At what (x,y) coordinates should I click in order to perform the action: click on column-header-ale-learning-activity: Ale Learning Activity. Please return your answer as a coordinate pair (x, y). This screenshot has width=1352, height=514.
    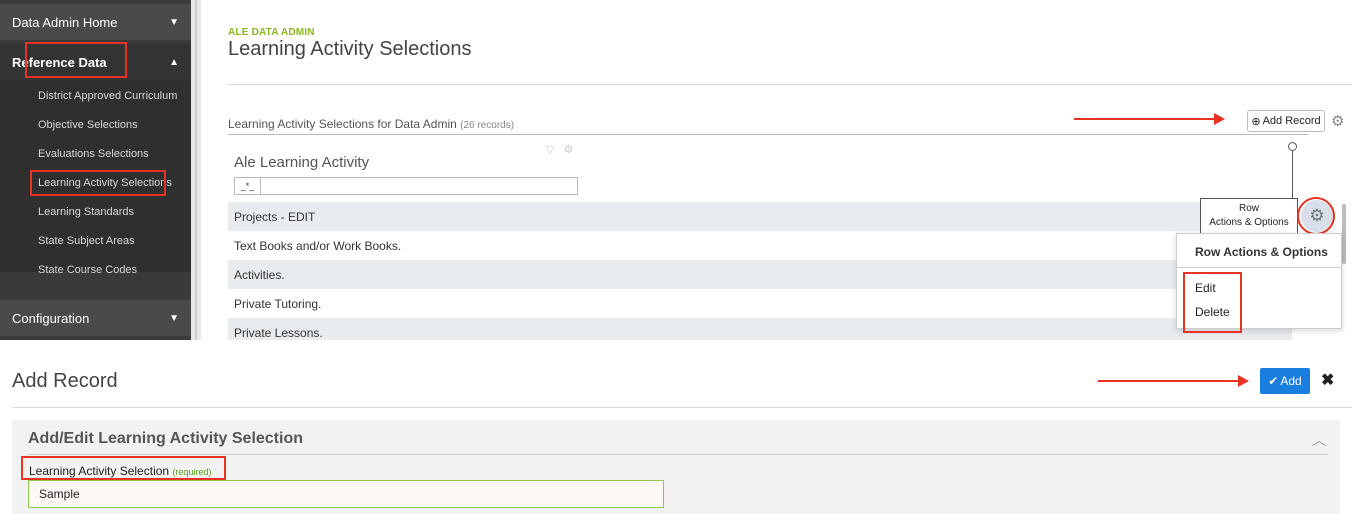
    Looking at the image, I should click on (301, 162).